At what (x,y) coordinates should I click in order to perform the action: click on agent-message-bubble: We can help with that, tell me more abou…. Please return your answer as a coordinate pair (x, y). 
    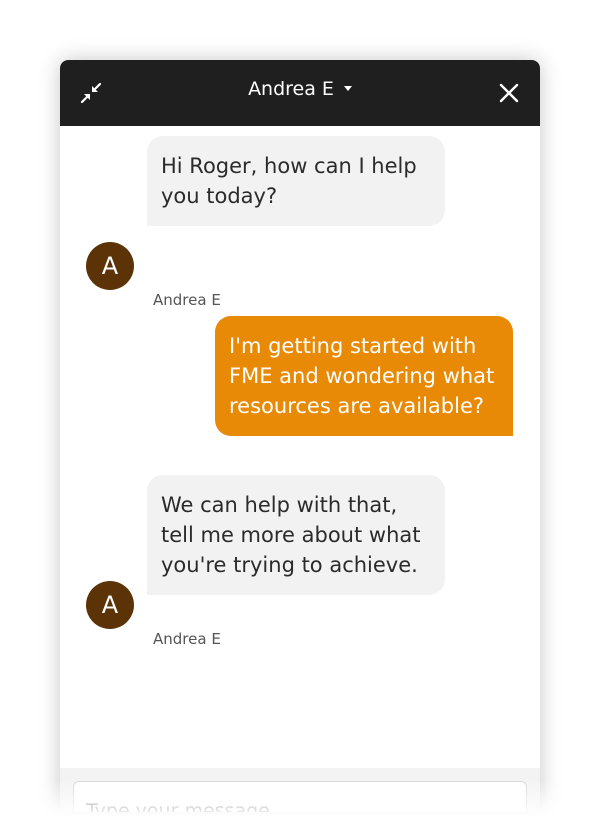
    Looking at the image, I should click on (296, 535).